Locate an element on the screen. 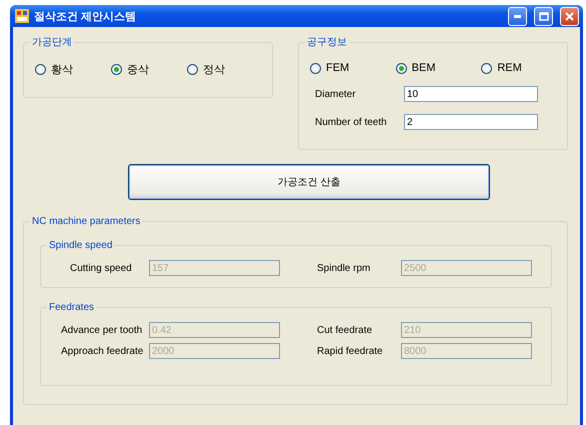 Image resolution: width=586 pixels, height=425 pixels. minimize-icon is located at coordinates (517, 16).